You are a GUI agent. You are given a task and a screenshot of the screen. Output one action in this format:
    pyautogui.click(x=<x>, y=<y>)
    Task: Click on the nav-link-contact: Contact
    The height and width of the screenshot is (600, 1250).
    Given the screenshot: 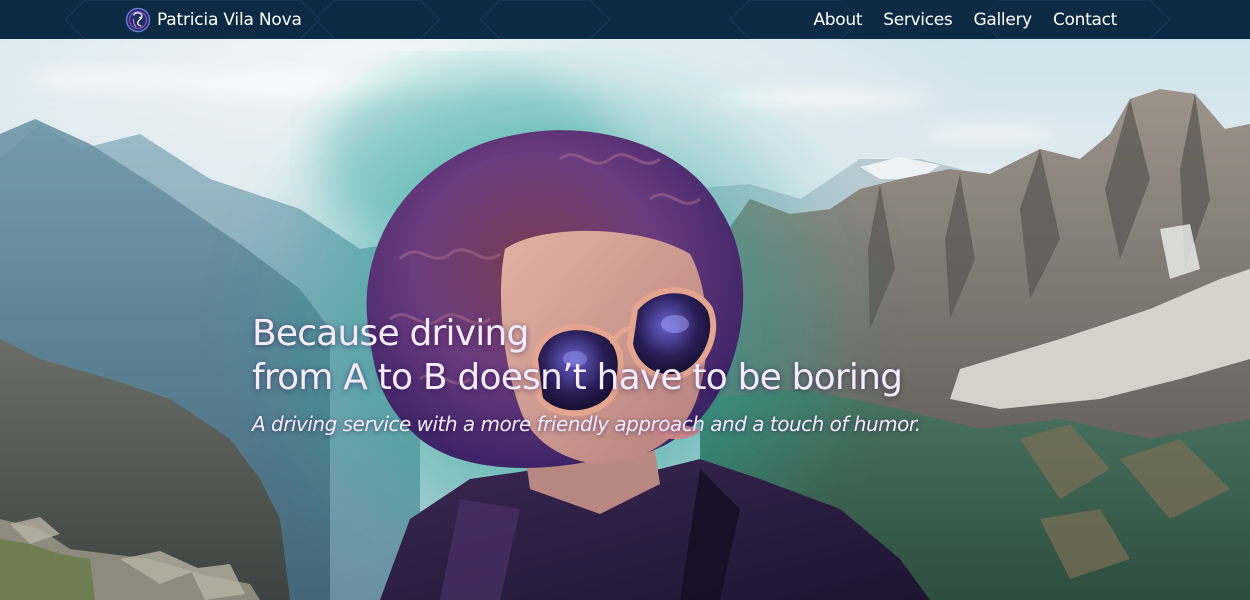 What is the action you would take?
    pyautogui.click(x=1085, y=20)
    